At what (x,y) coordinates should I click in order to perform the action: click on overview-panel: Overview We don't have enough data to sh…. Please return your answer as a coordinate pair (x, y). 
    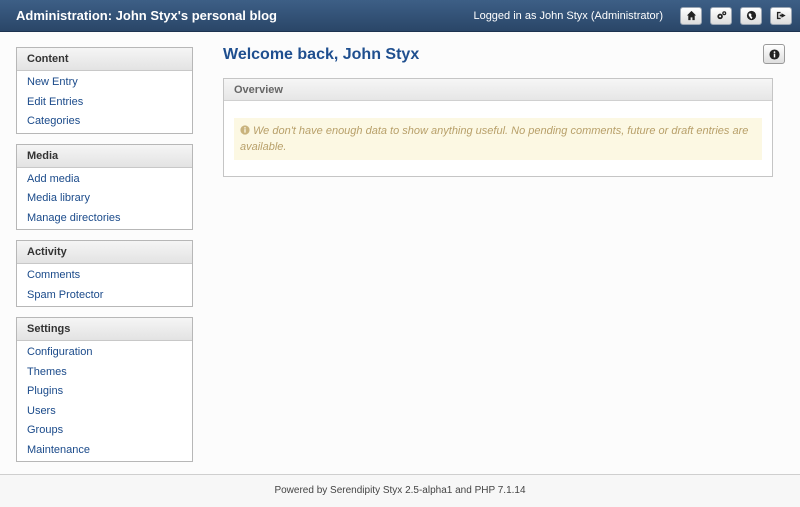
    Looking at the image, I should click on (498, 127).